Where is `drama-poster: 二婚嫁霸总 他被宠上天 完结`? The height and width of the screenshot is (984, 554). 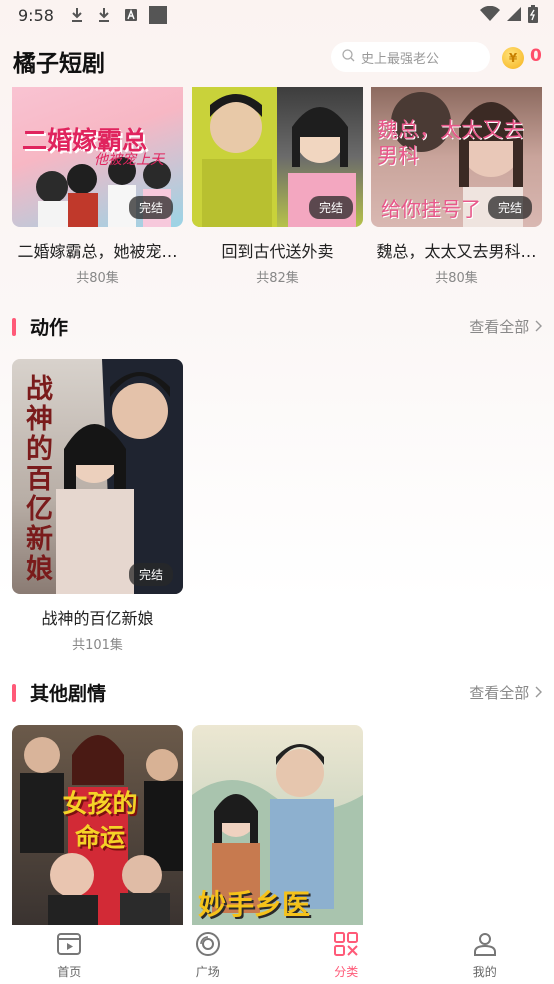
drama-poster: 二婚嫁霸总 他被宠上天 完结 is located at coordinates (97, 157).